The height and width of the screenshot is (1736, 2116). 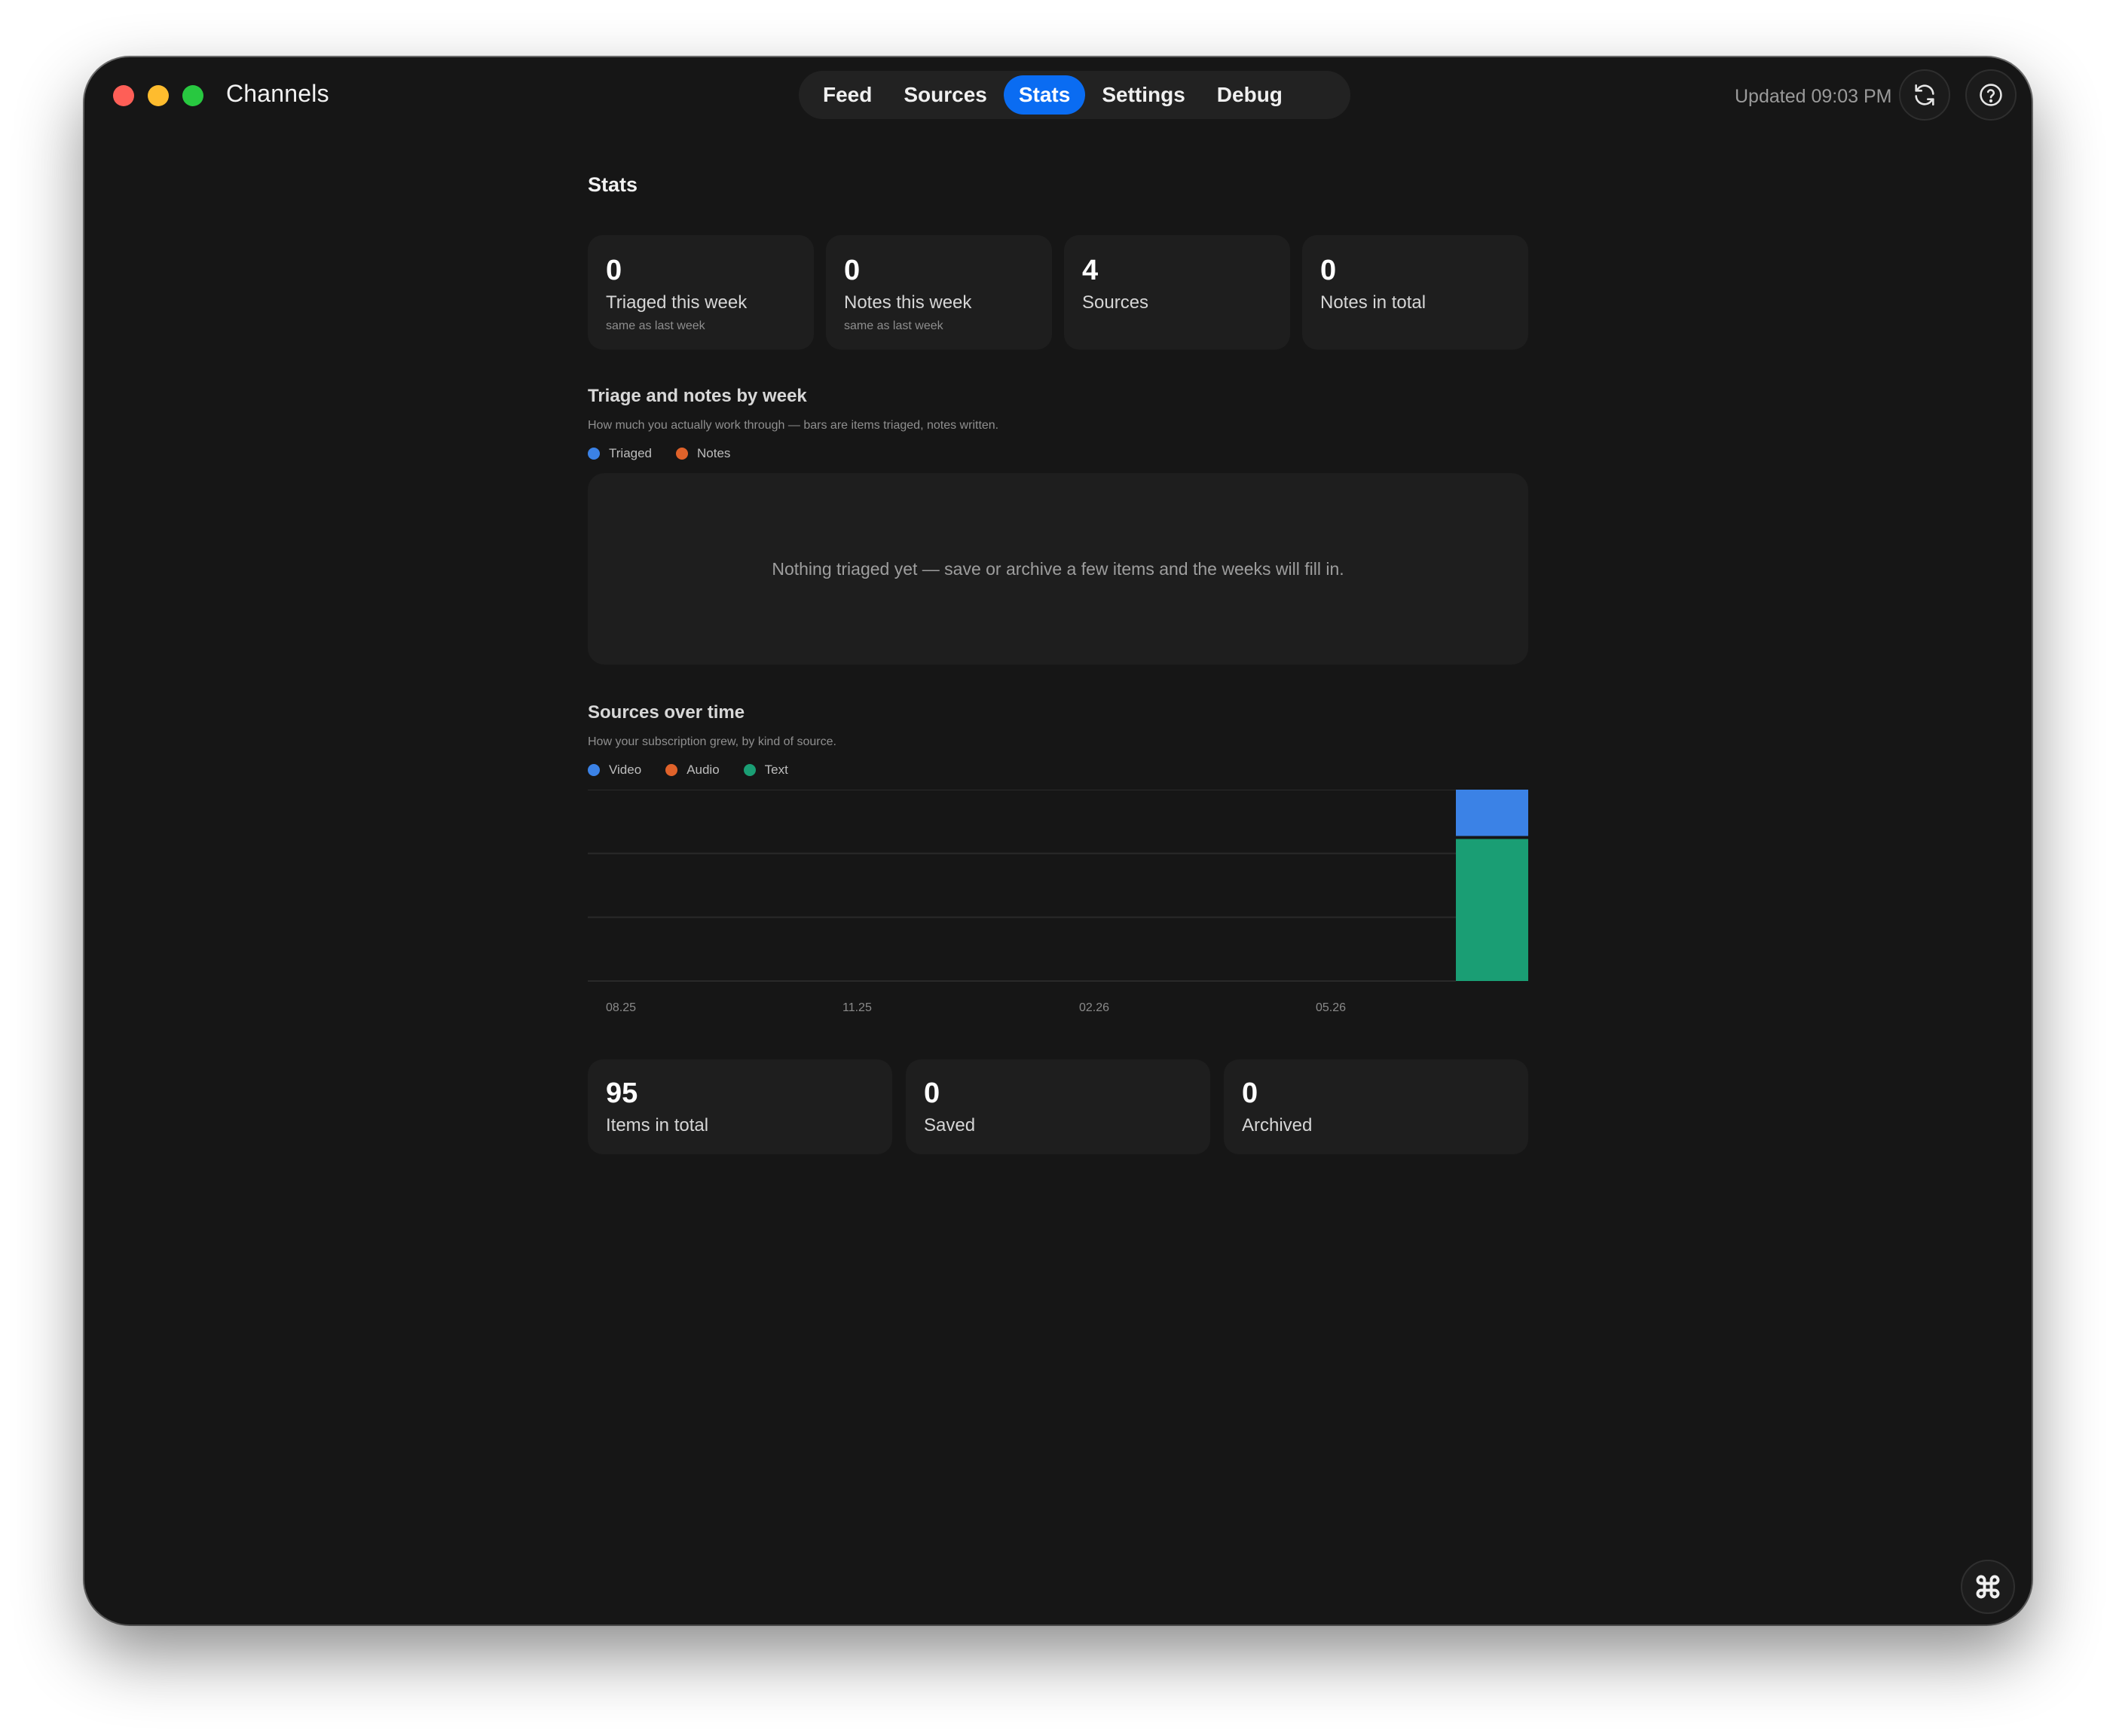 What do you see at coordinates (621, 1007) in the screenshot?
I see `x-tick-label: 08.25` at bounding box center [621, 1007].